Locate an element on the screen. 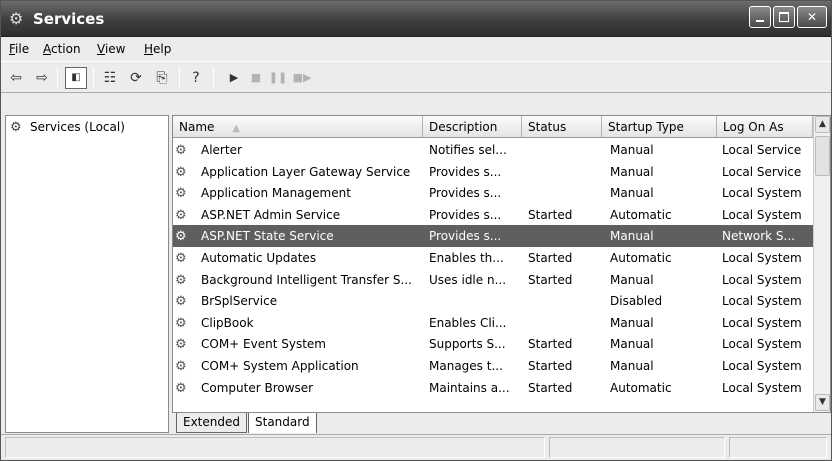  properties-icon: ☷ is located at coordinates (110, 78).